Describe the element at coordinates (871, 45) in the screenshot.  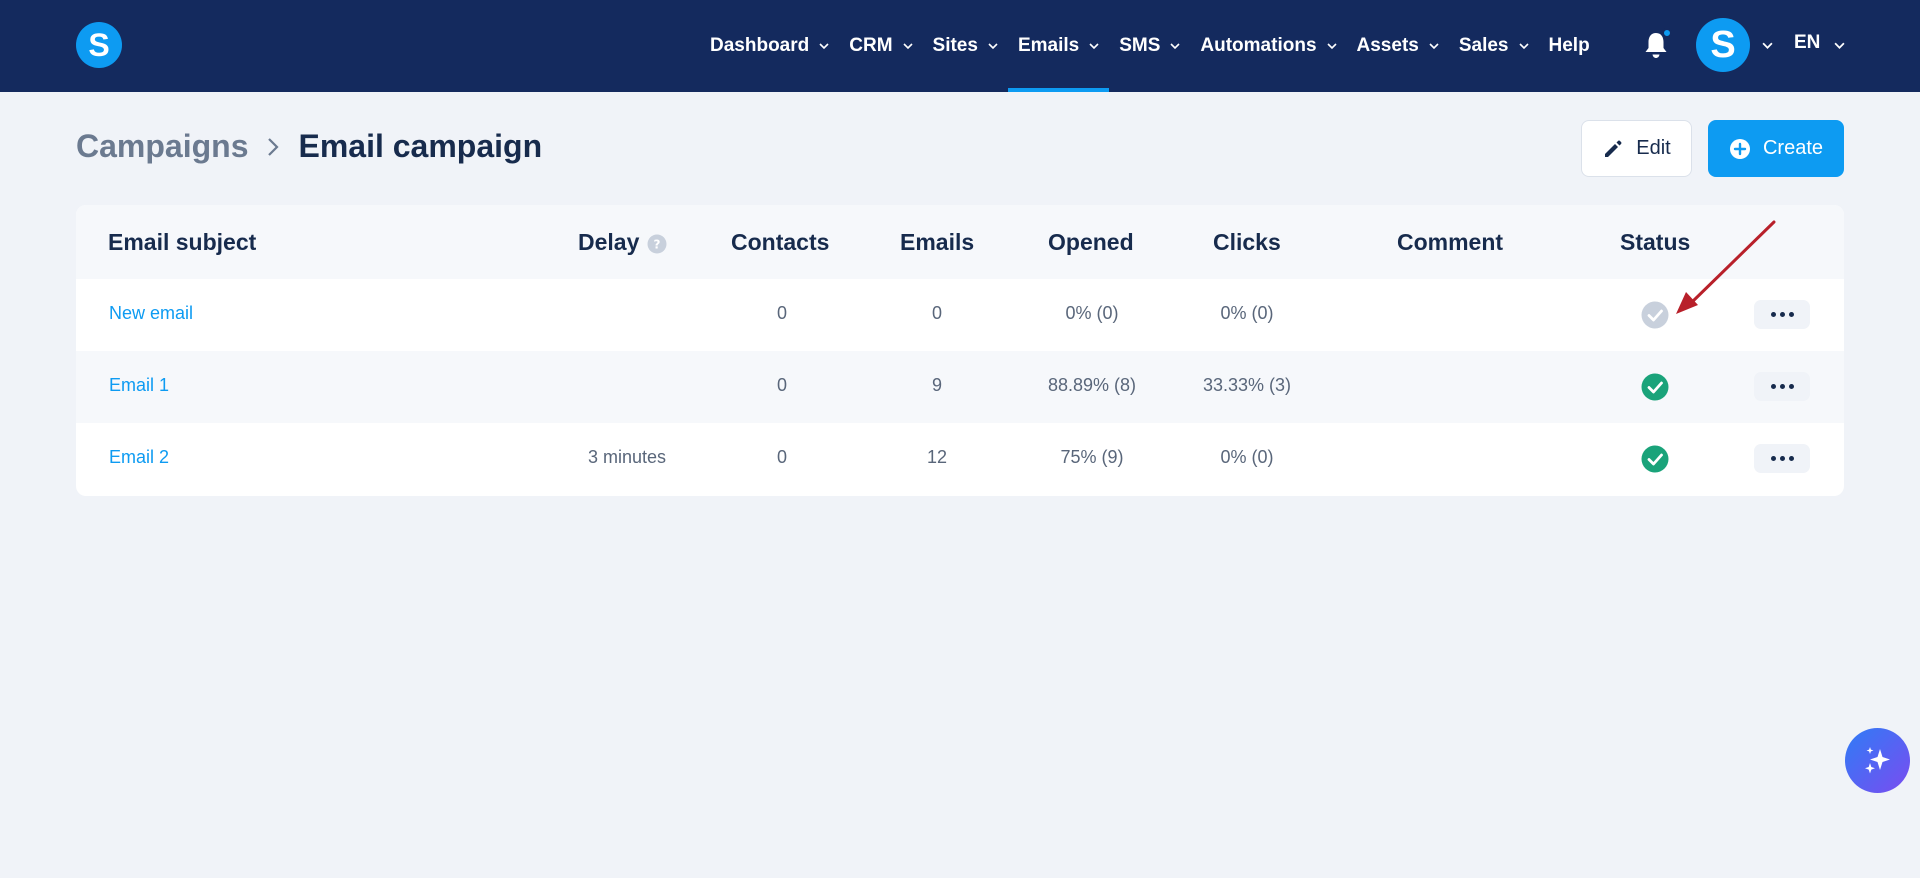
I see `nav-label: CRM` at that location.